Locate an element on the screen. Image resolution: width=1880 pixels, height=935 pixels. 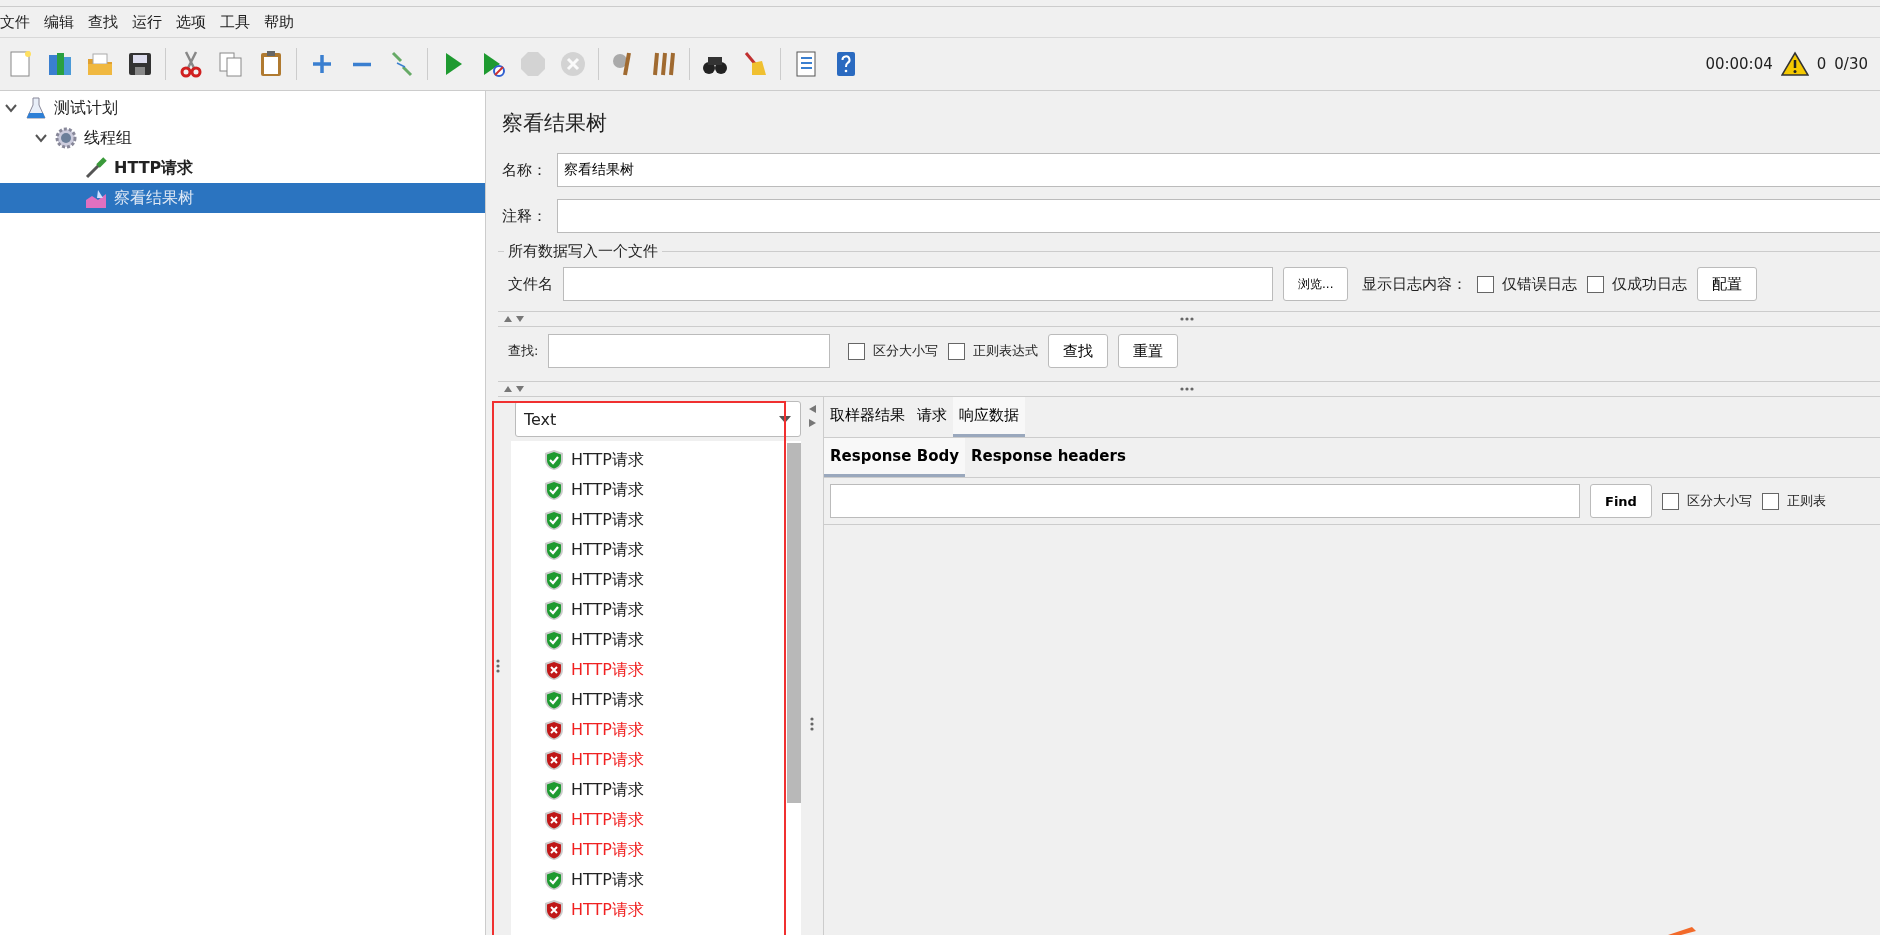
tab: 响应数据 is located at coordinates (989, 417).